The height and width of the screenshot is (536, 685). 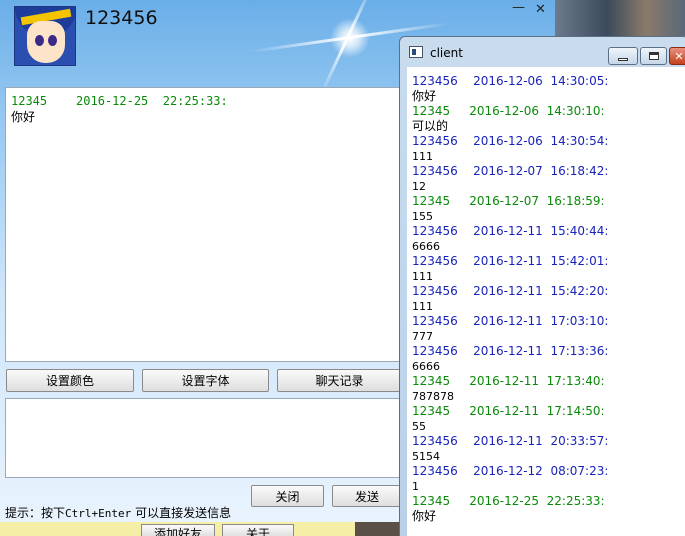 I want to click on client-message-text: 1, so click(x=415, y=486).